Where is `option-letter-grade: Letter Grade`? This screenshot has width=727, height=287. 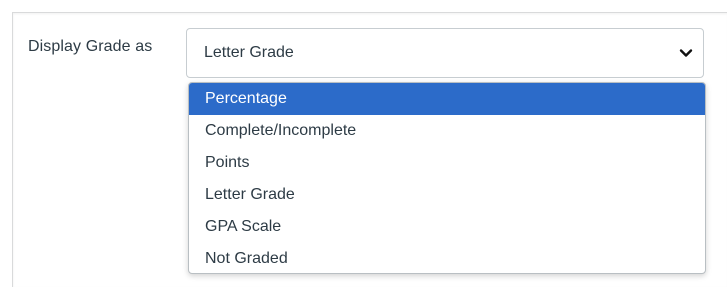
option-letter-grade: Letter Grade is located at coordinates (447, 195).